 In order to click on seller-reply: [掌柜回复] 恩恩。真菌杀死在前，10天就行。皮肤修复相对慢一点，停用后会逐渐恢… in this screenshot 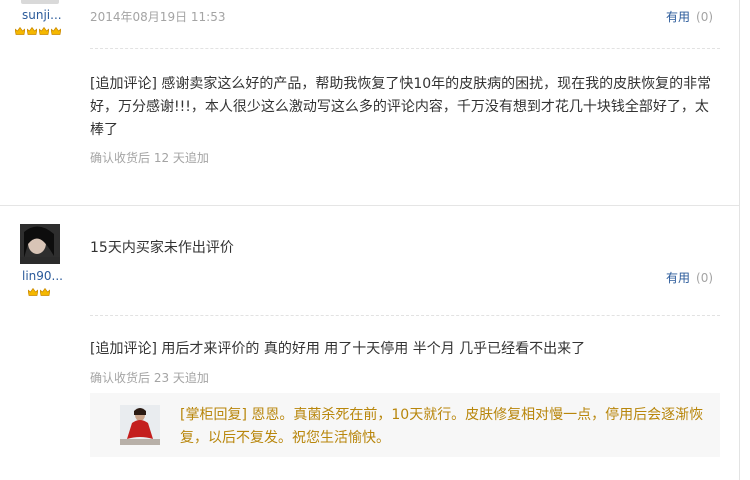, I will do `click(405, 425)`.